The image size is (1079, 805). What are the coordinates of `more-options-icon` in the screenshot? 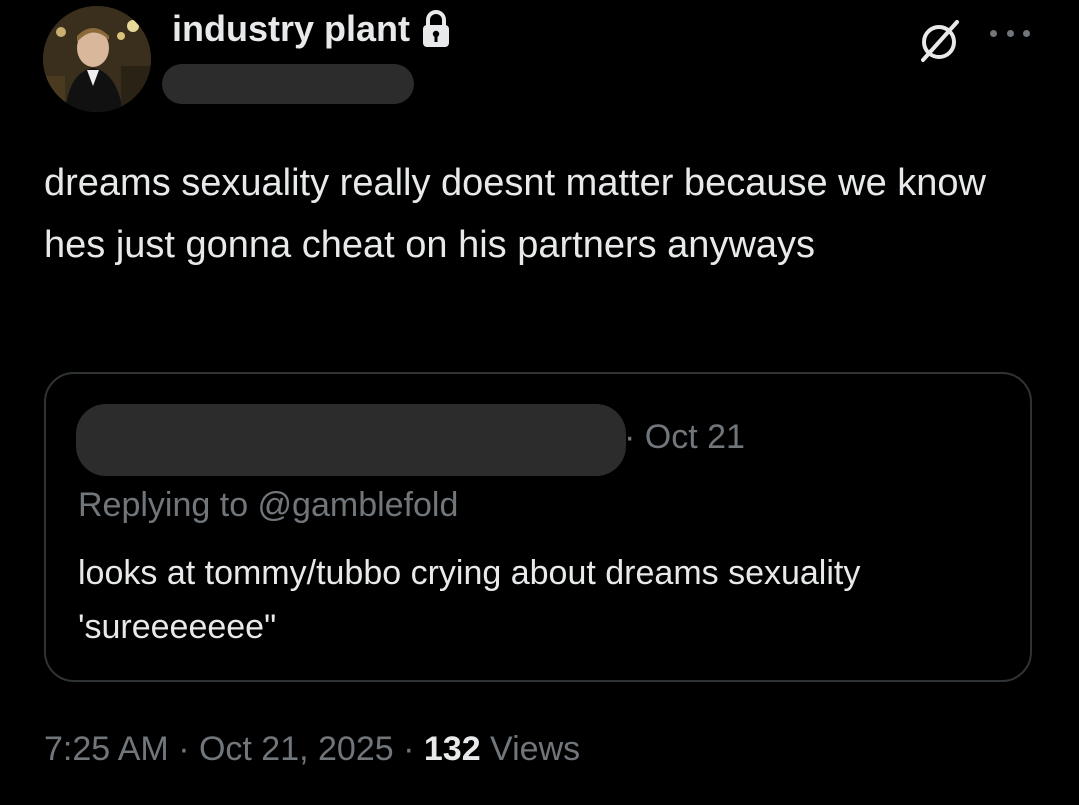 It's located at (1010, 33).